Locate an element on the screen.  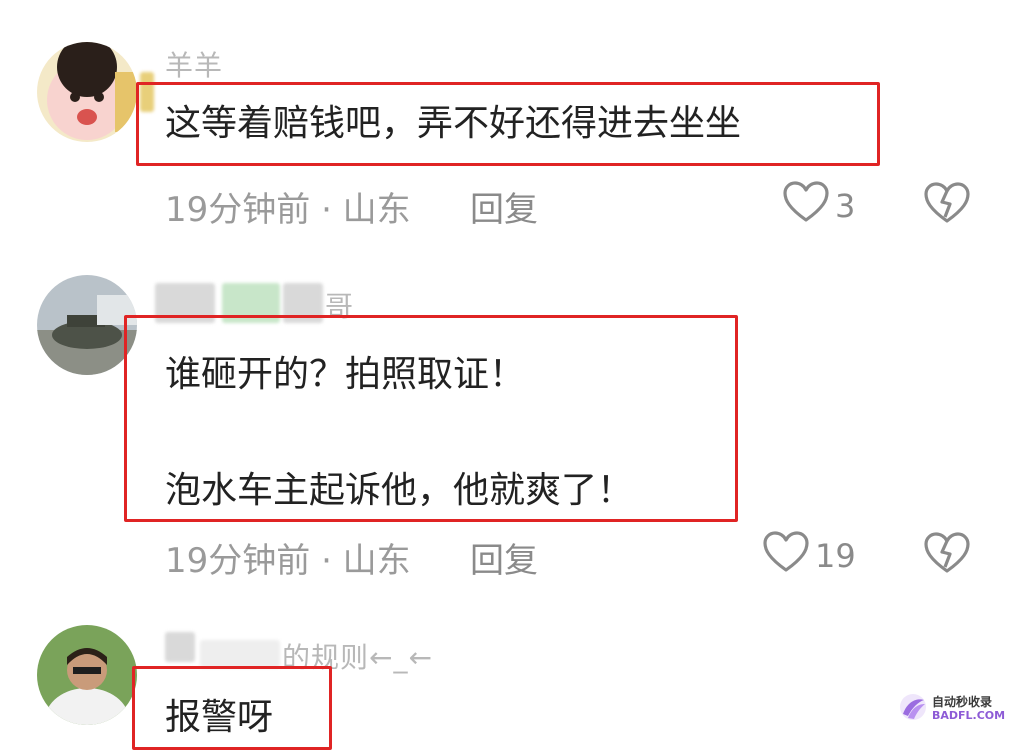
comment-text: 报警呀 is located at coordinates (219, 718).